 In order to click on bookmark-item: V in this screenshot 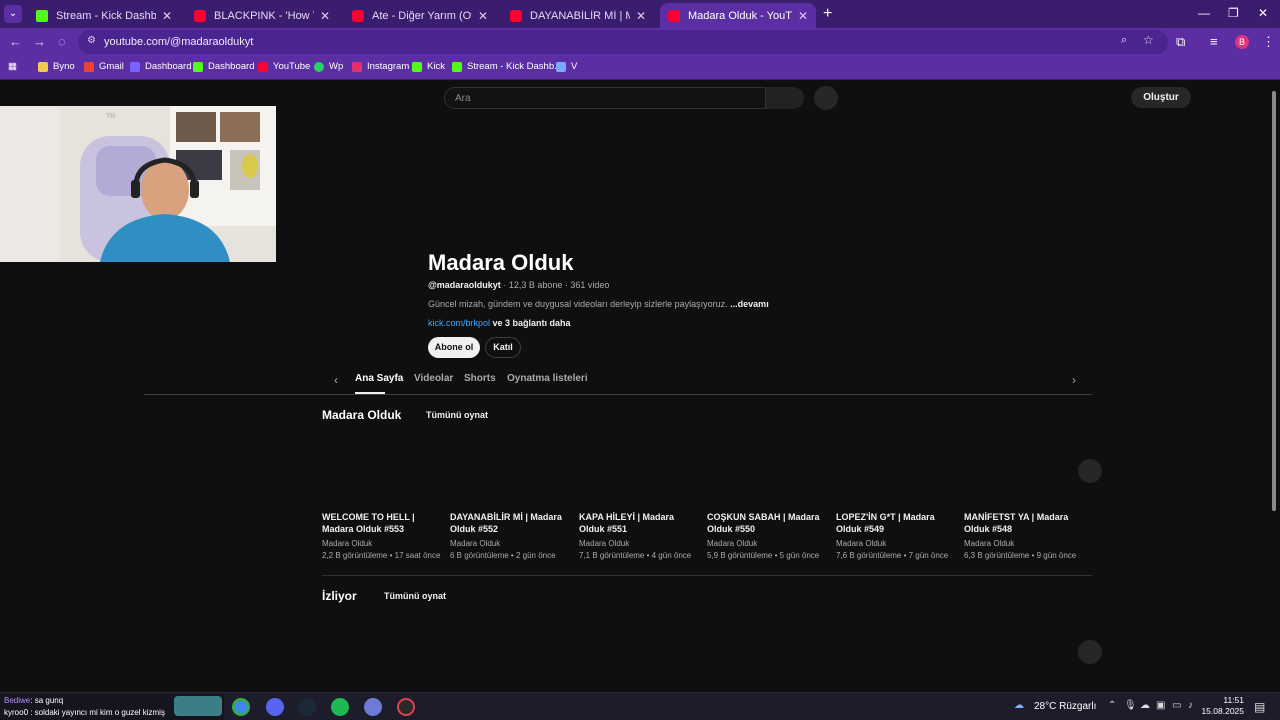, I will do `click(566, 66)`.